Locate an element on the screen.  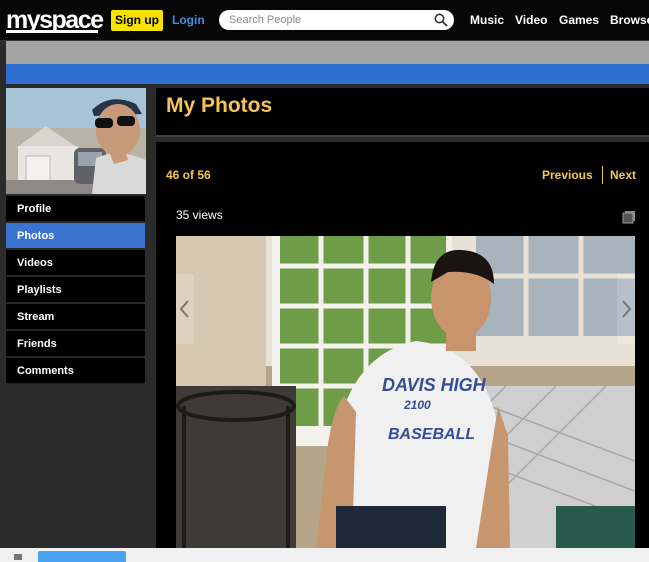
view-count: 35 views is located at coordinates (199, 215).